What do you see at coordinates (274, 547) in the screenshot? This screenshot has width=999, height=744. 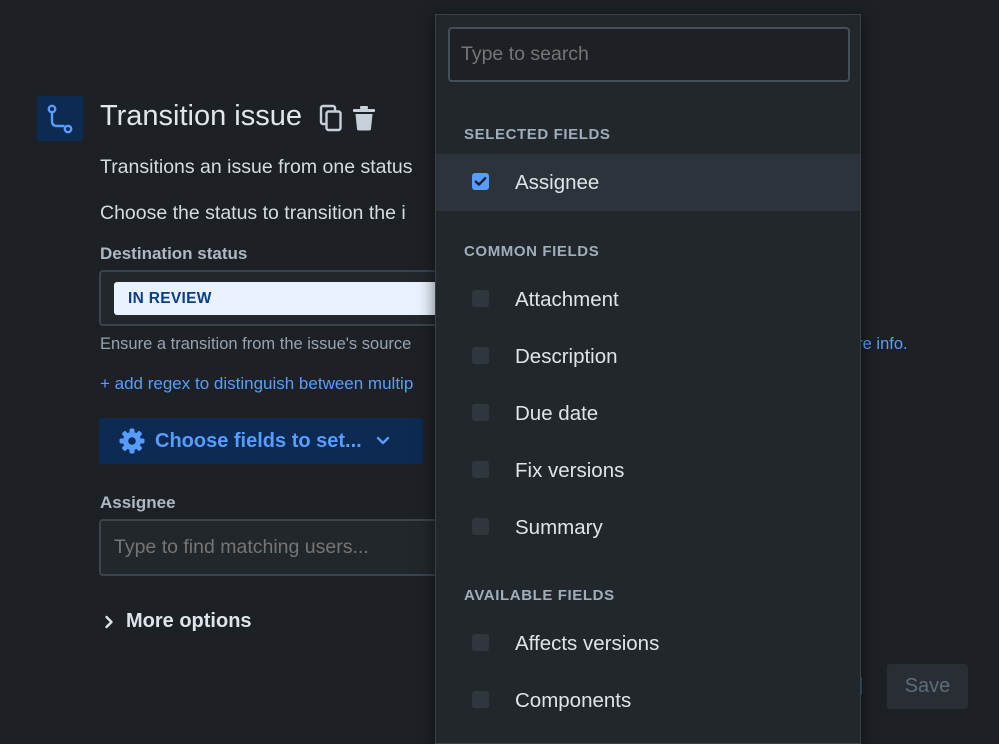 I see `assignee-input` at bounding box center [274, 547].